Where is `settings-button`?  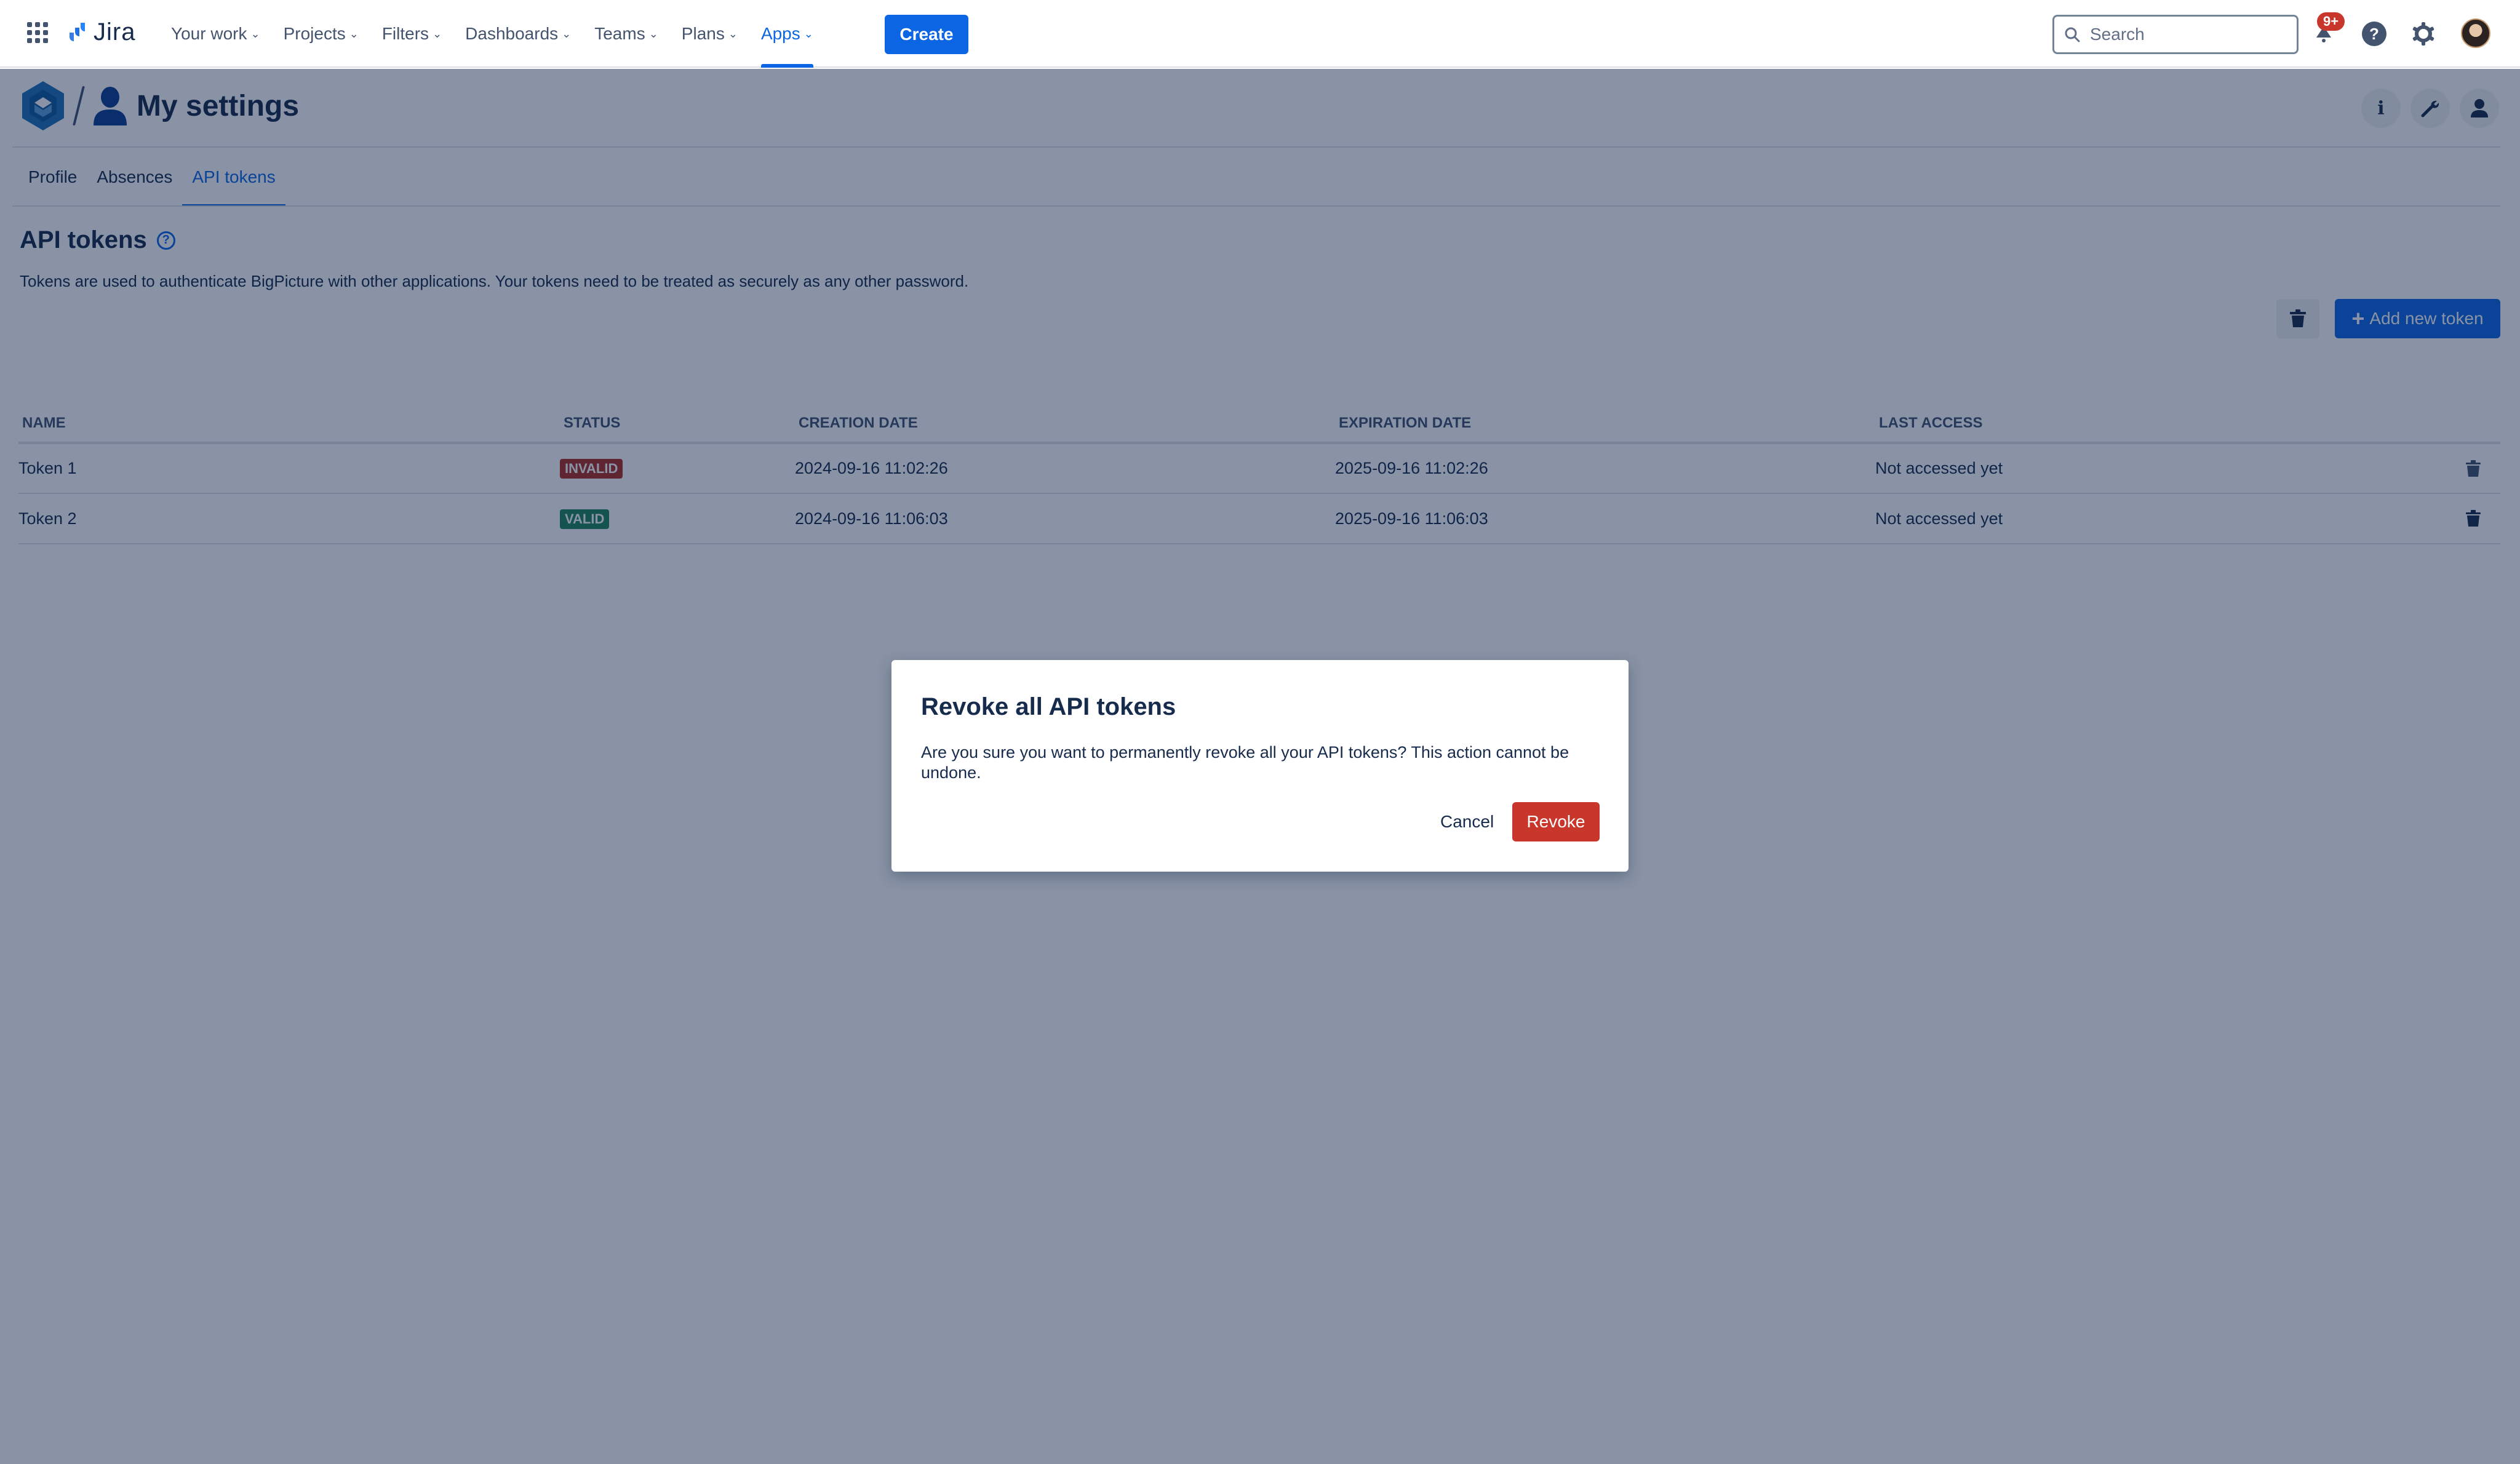 settings-button is located at coordinates (2423, 33).